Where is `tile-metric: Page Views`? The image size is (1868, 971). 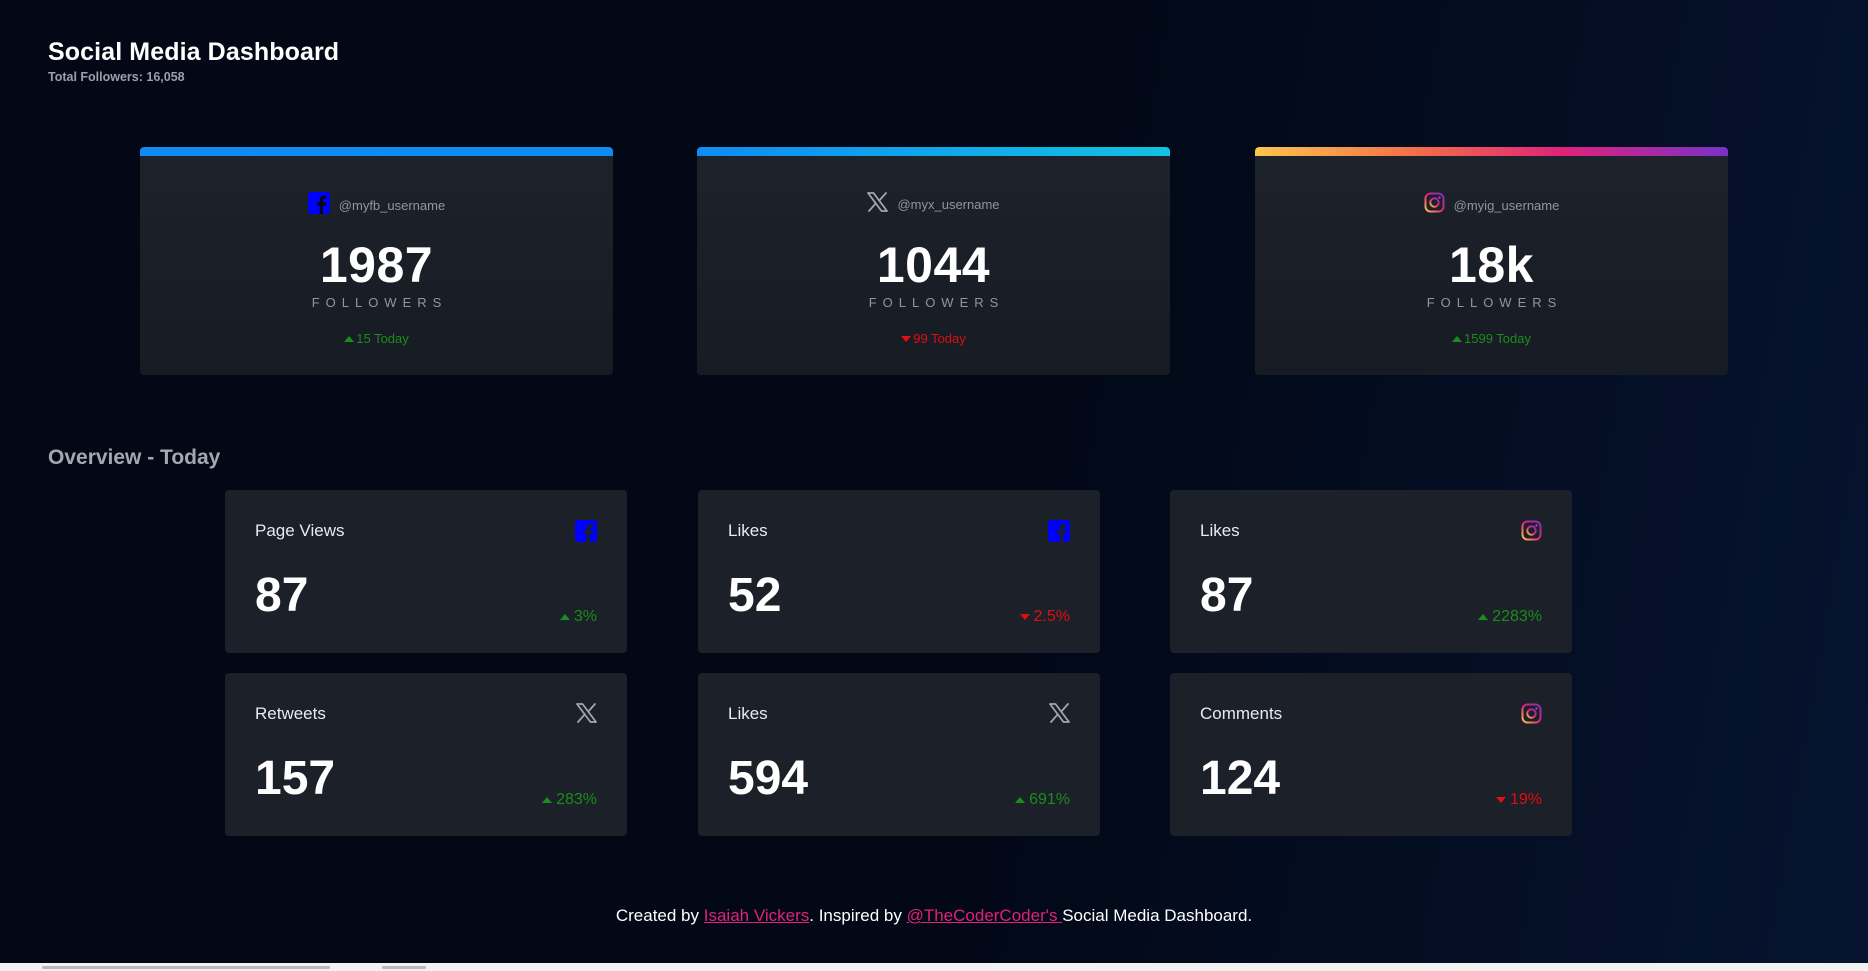
tile-metric: Page Views is located at coordinates (300, 530).